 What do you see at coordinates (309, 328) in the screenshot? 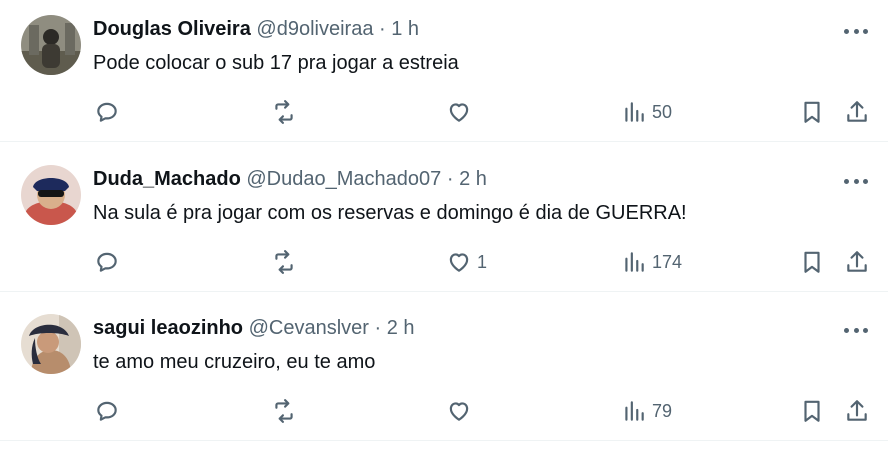
I see `user-handle: @Cevanslver` at bounding box center [309, 328].